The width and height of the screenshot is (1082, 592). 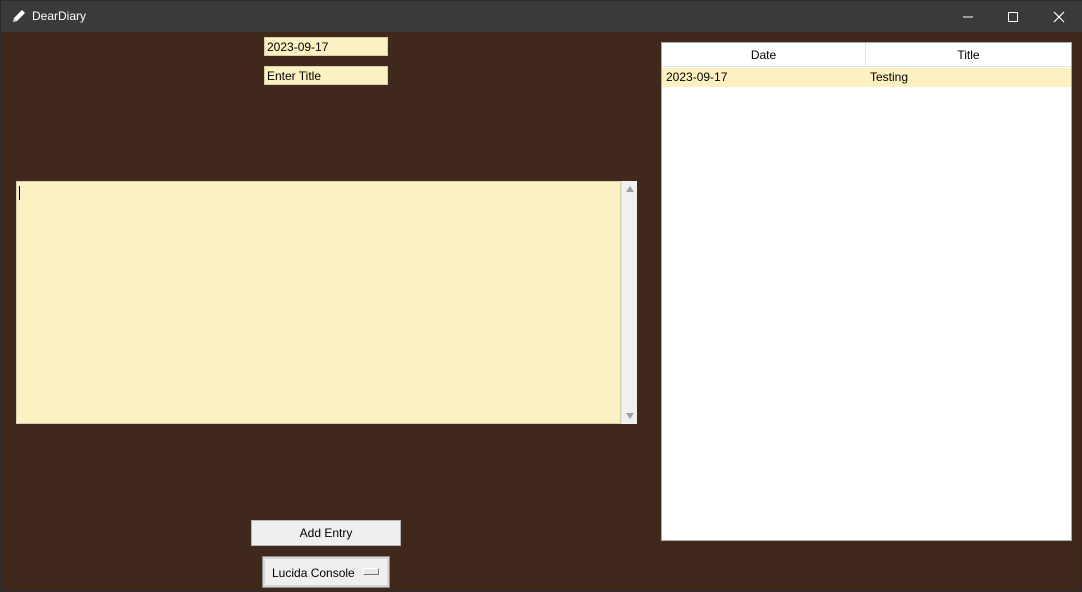 I want to click on date-input: 2023-09-17, so click(x=326, y=46).